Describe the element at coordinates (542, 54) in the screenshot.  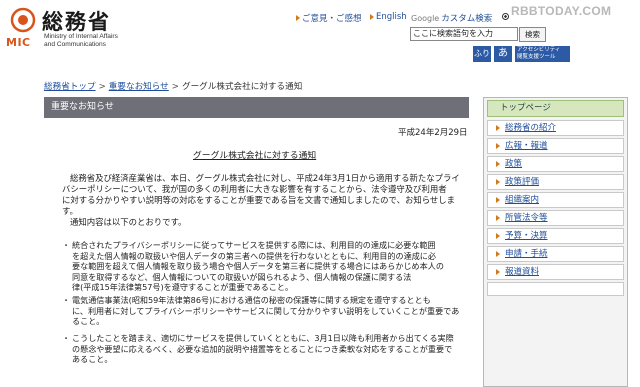
I see `accessibility-tool-button: アクセシビリティ 閲覧支援ツール` at that location.